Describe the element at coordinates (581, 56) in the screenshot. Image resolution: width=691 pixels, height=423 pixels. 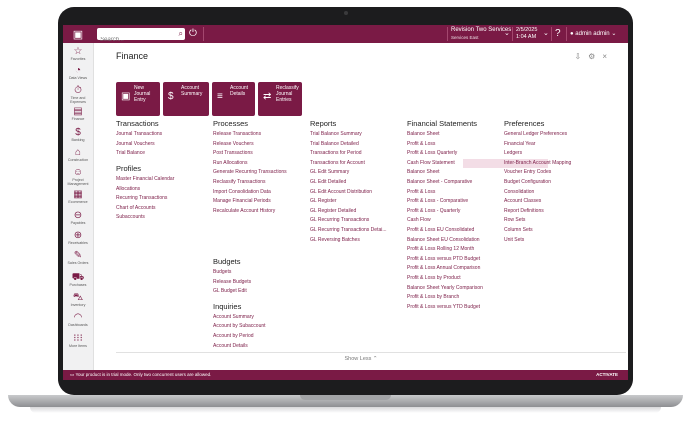
I see `pin-icon: ⇩` at that location.